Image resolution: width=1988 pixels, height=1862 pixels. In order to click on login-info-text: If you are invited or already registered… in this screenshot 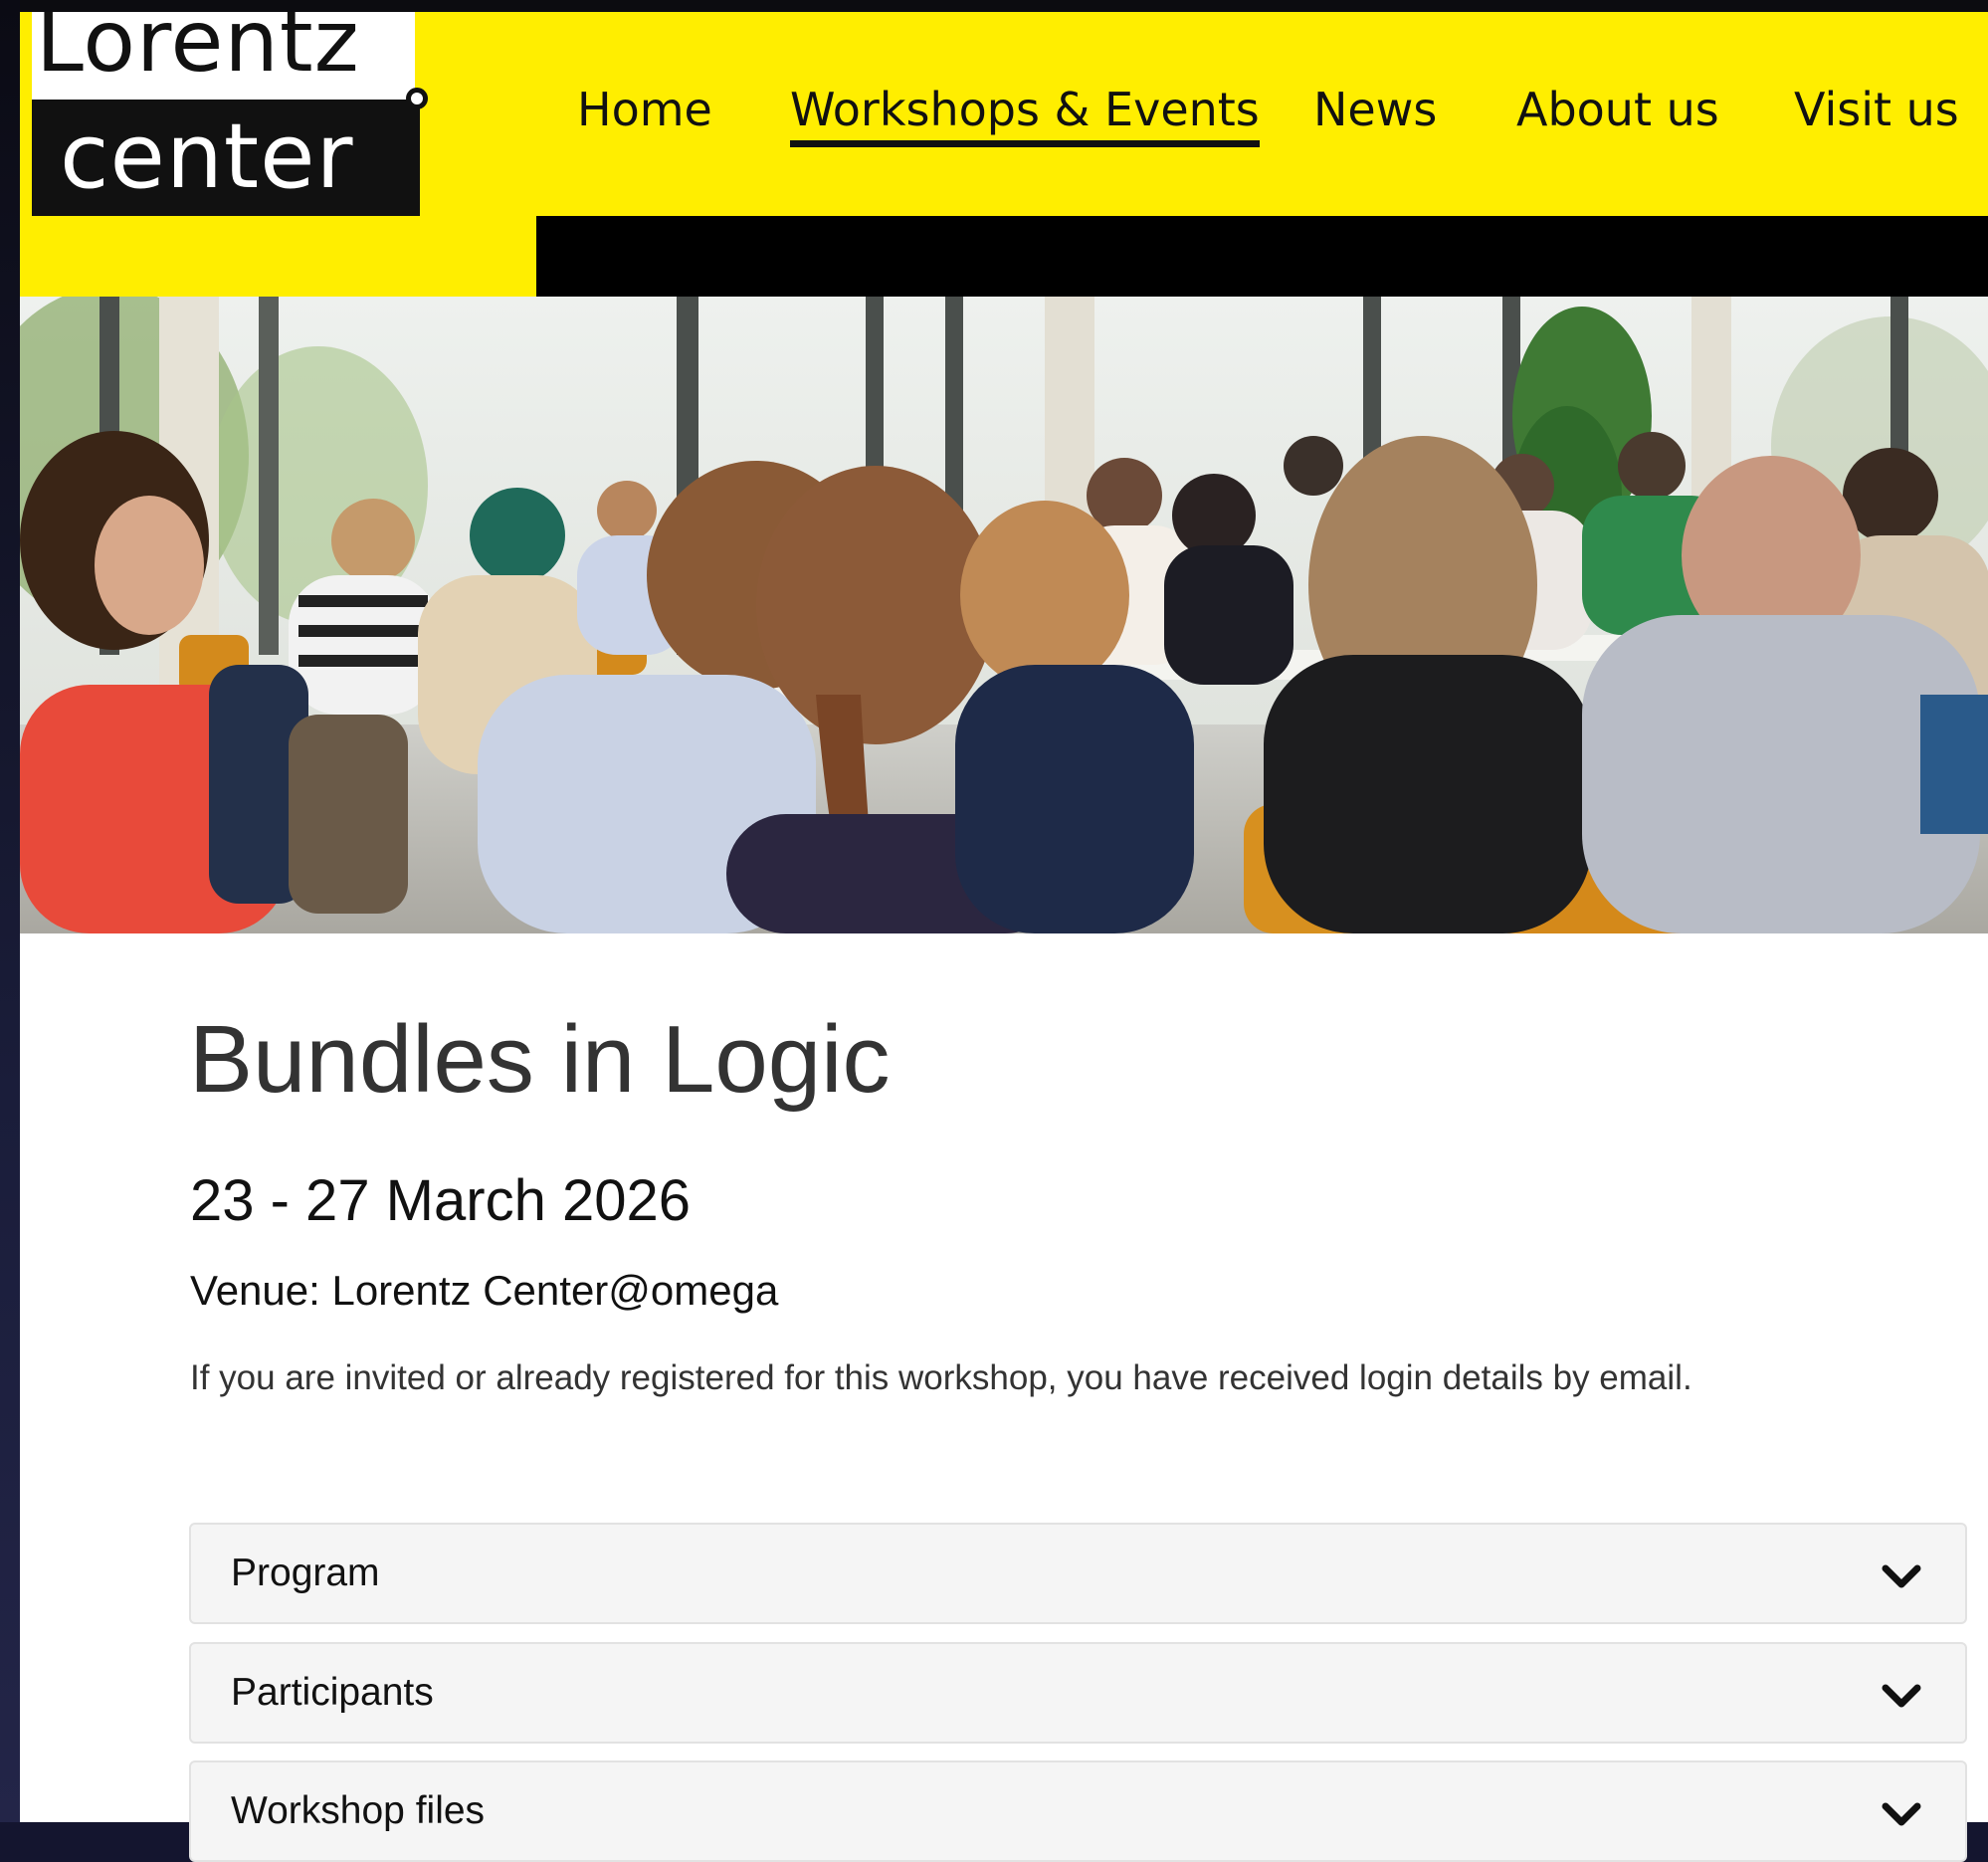, I will do `click(941, 1377)`.